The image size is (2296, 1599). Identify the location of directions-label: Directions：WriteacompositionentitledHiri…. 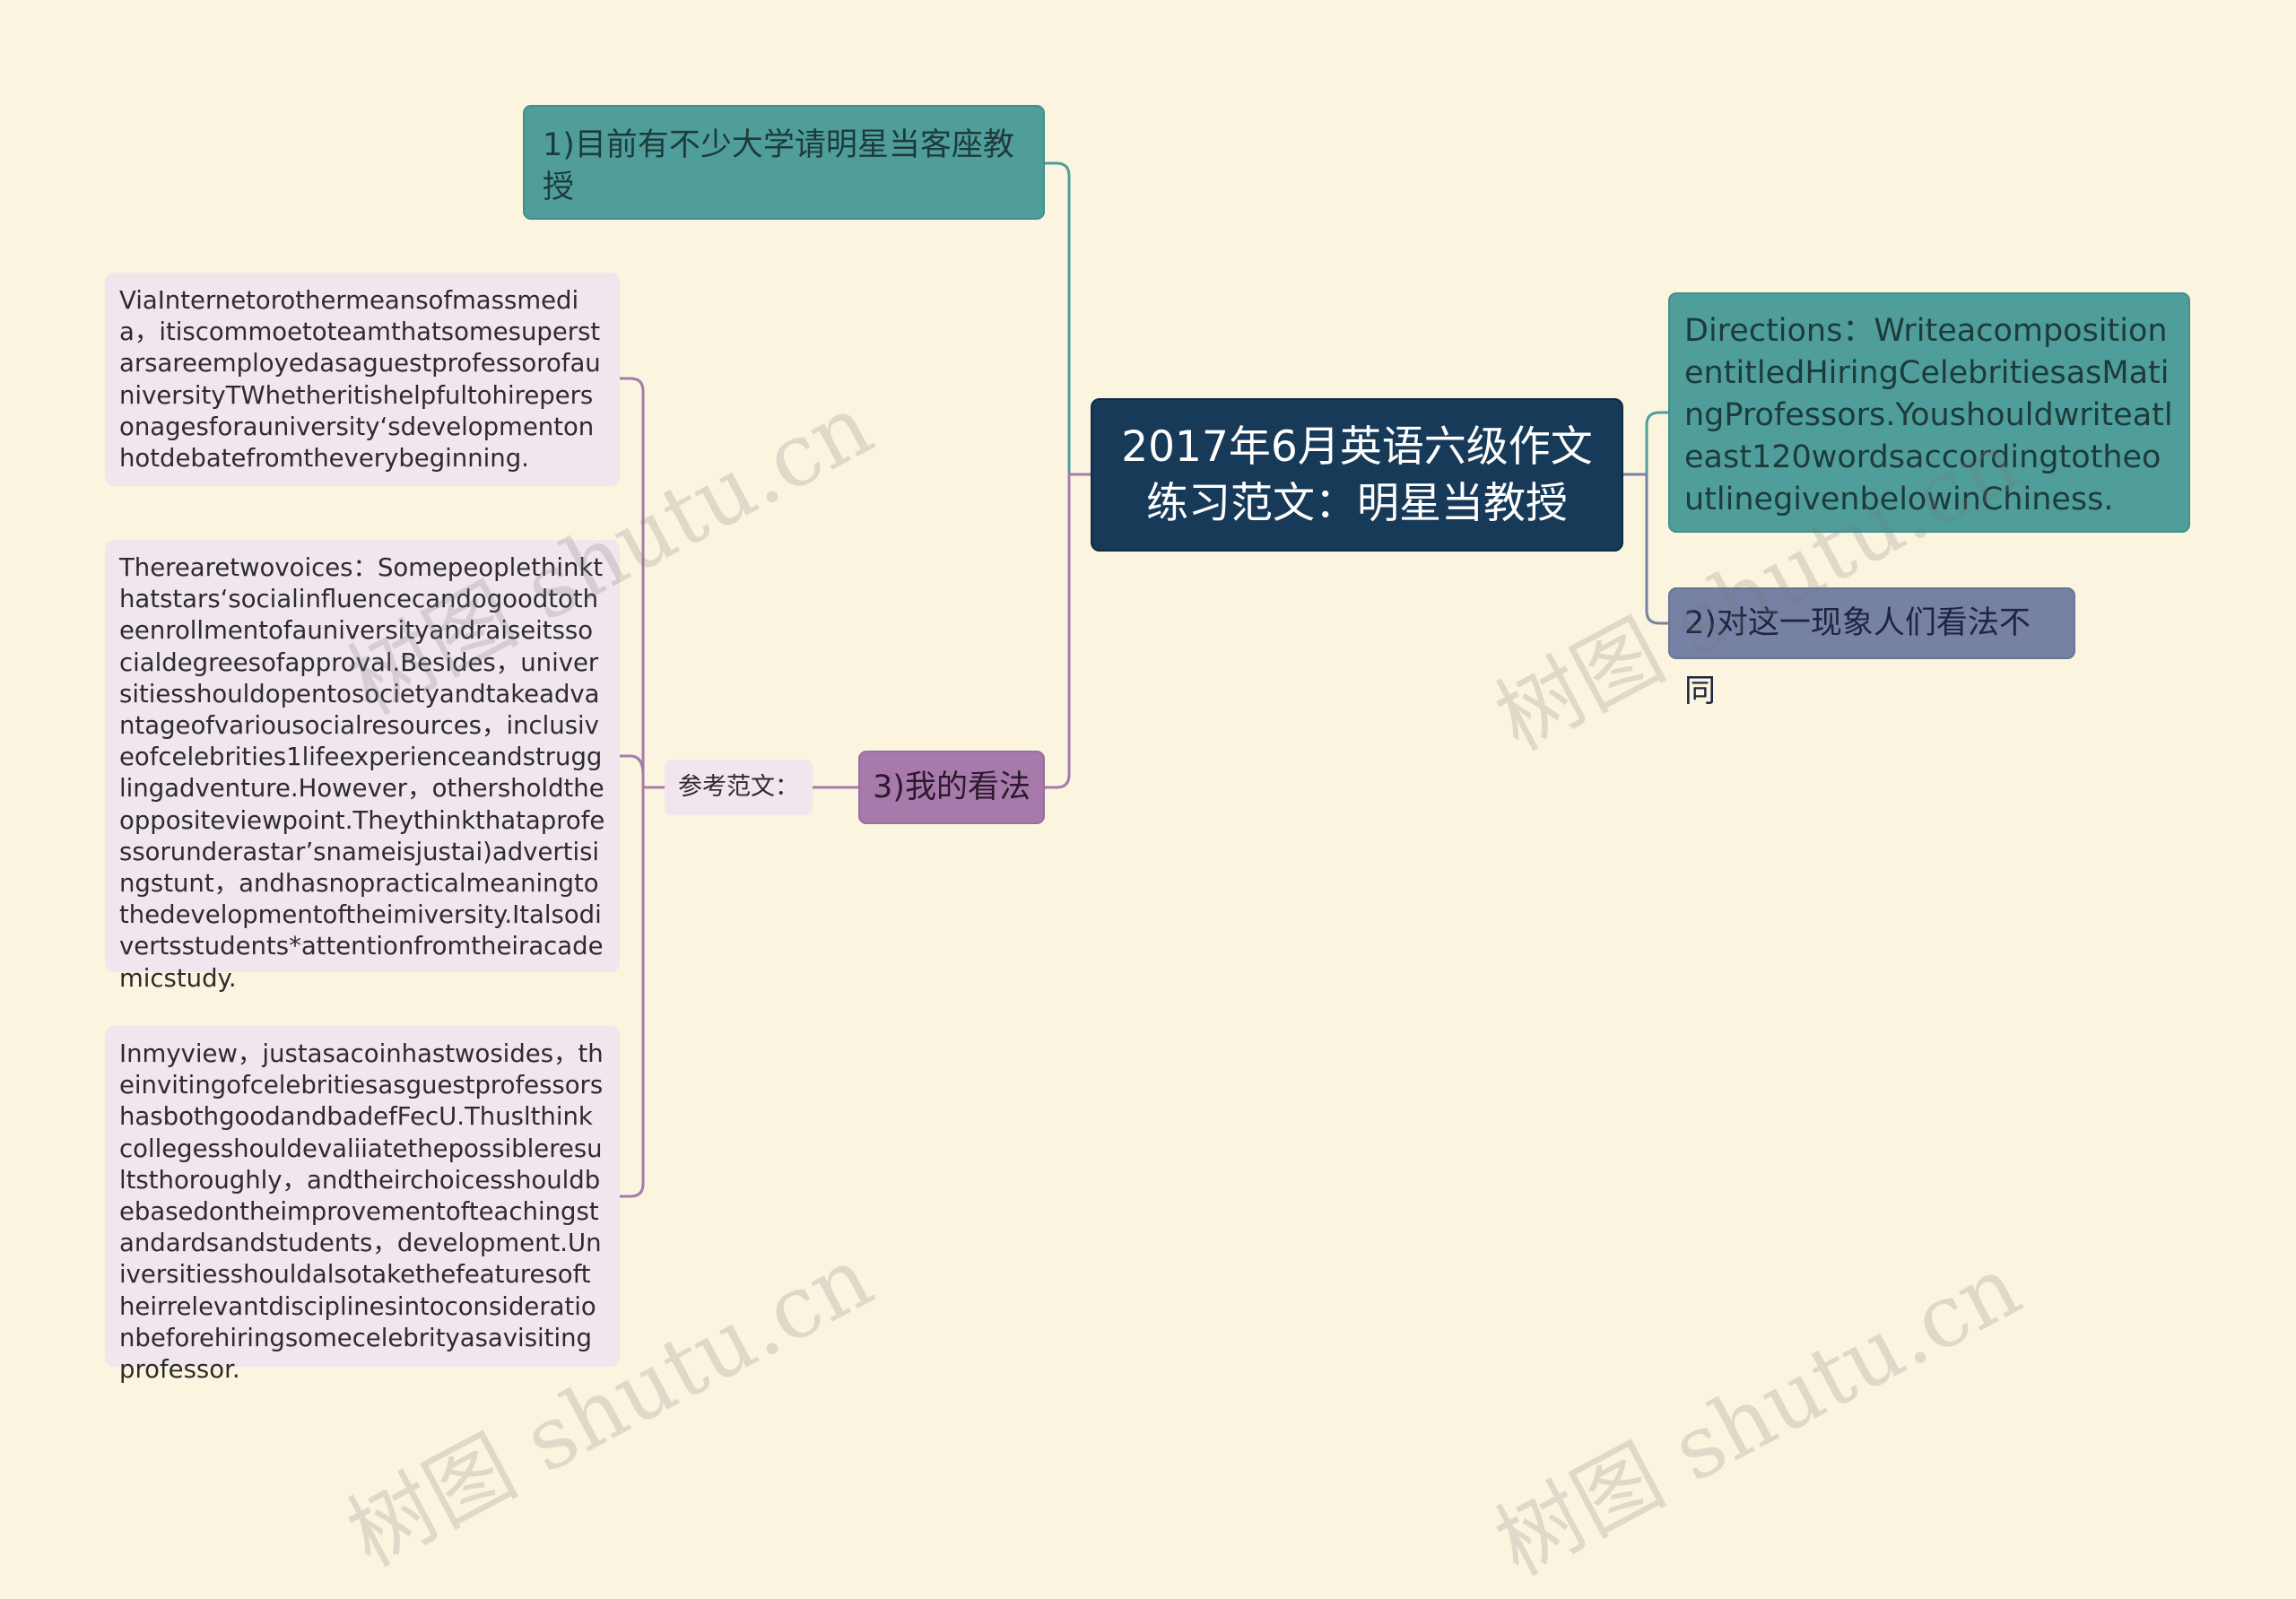
(1928, 415).